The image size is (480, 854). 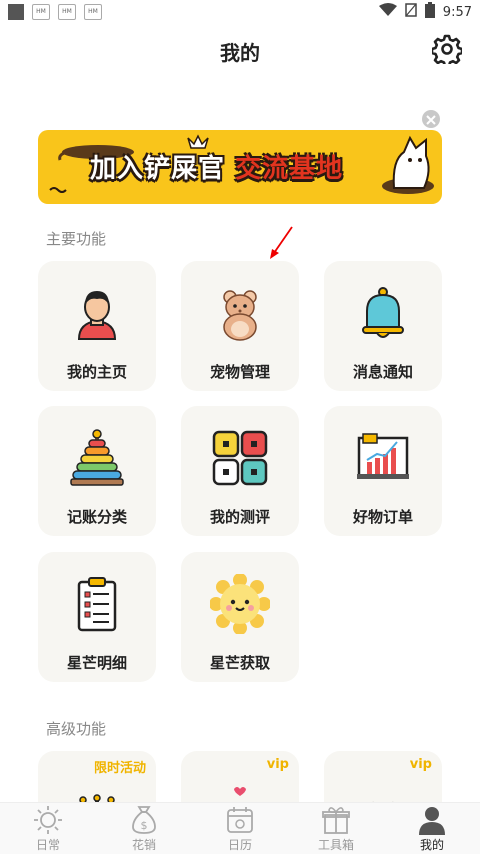 I want to click on crown-icon, so click(x=97, y=790).